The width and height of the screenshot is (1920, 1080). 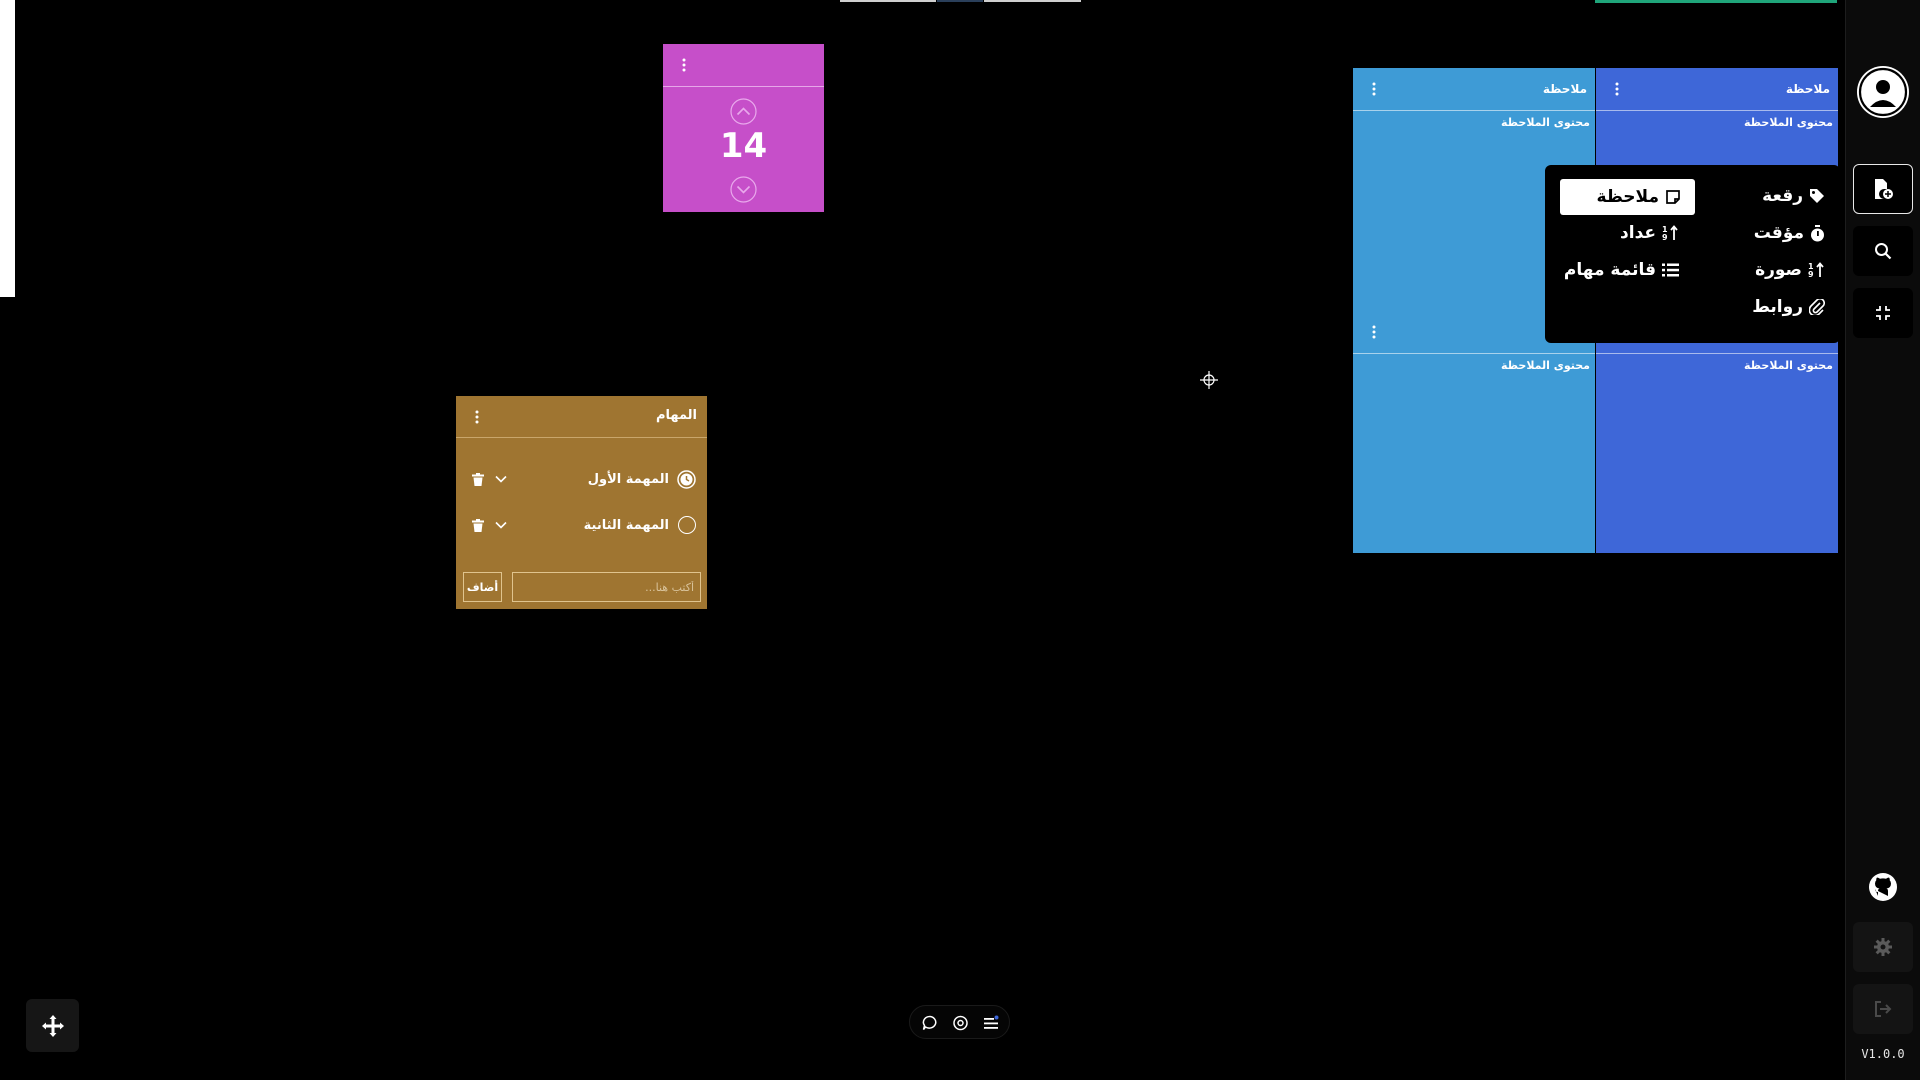 I want to click on logout-button, so click(x=1883, y=1009).